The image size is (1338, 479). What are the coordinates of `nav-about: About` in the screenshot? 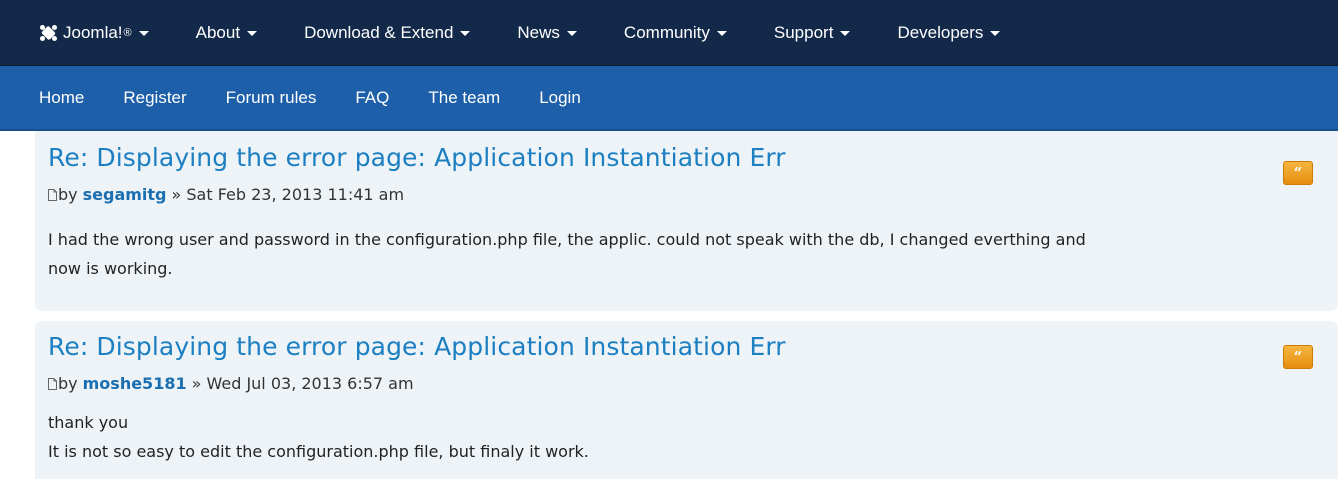 It's located at (226, 32).